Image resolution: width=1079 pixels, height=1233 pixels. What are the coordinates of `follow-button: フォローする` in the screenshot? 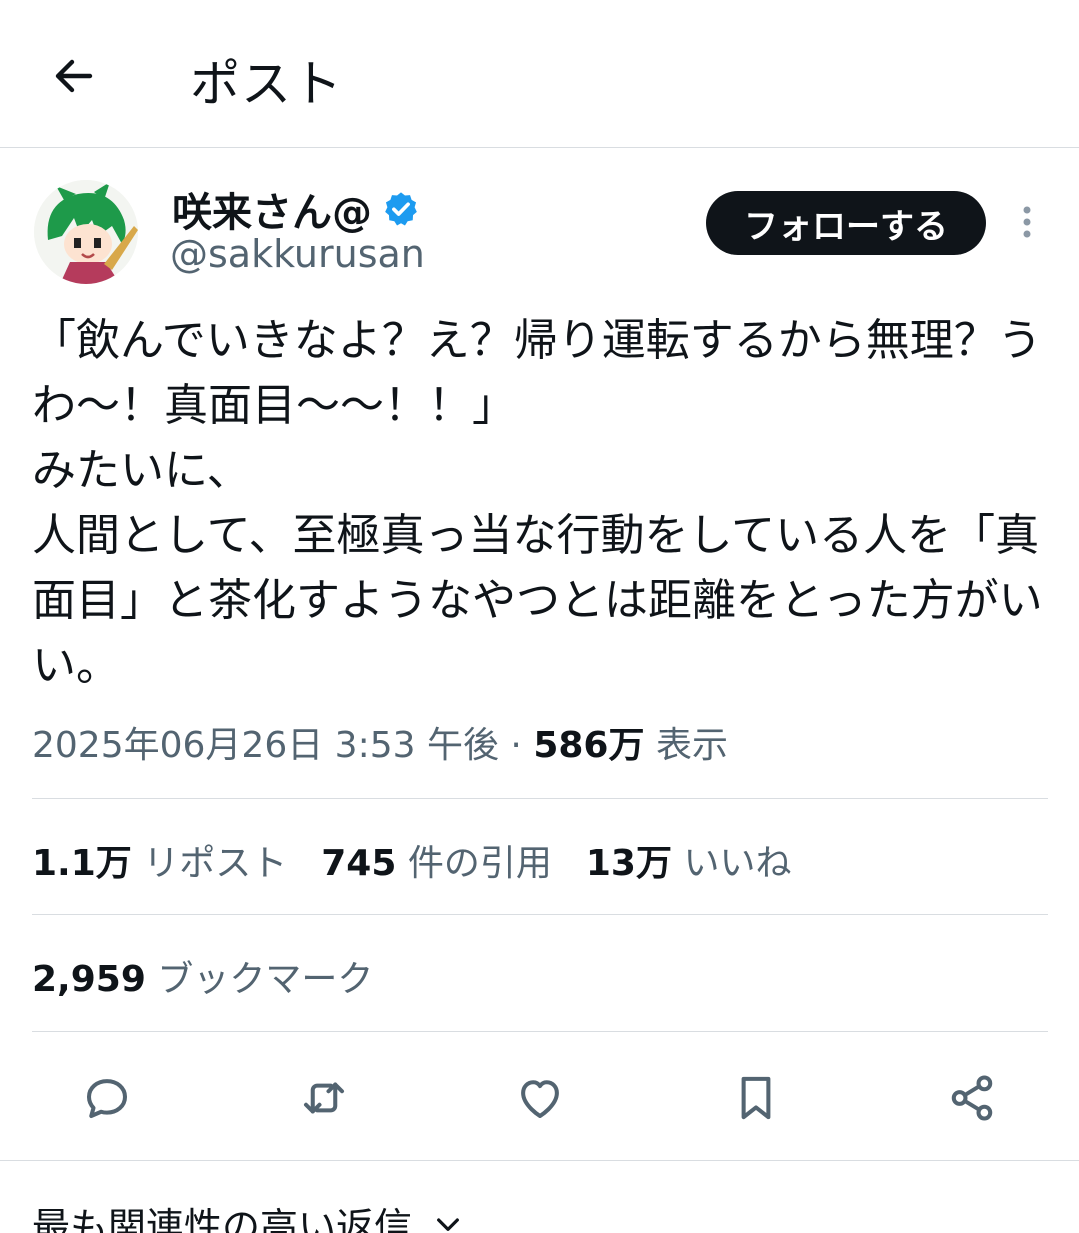 It's located at (846, 223).